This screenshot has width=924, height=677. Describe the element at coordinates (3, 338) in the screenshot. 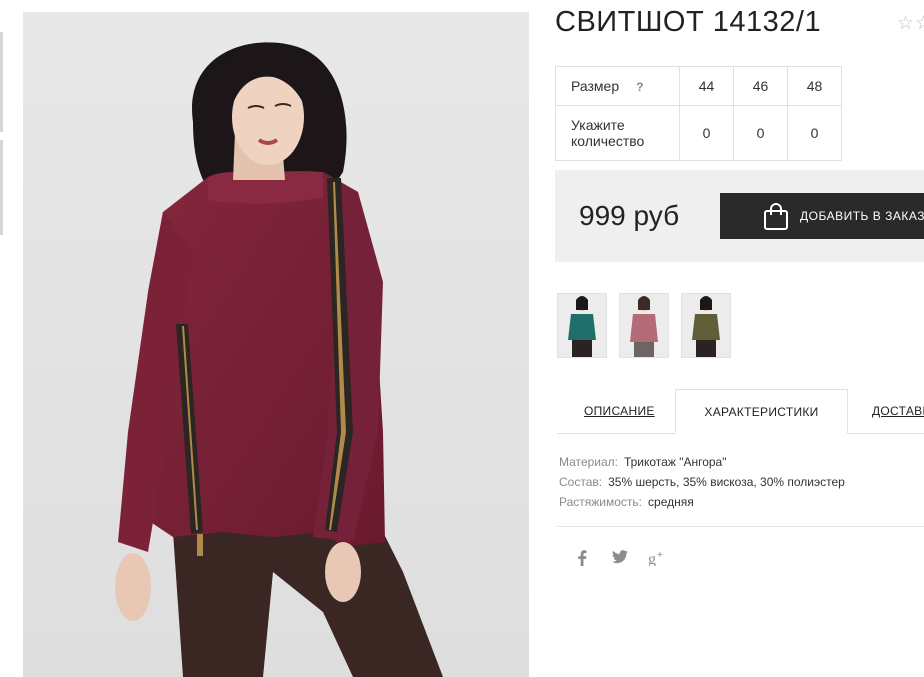

I see `left-edge-strip` at that location.